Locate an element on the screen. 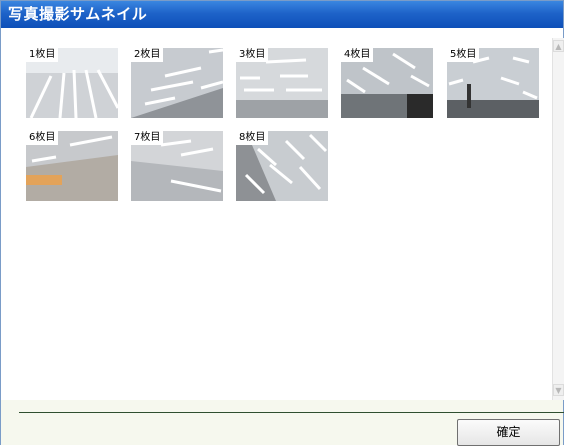 The height and width of the screenshot is (446, 564). thumbnail-label: 7枚目 is located at coordinates (147, 138).